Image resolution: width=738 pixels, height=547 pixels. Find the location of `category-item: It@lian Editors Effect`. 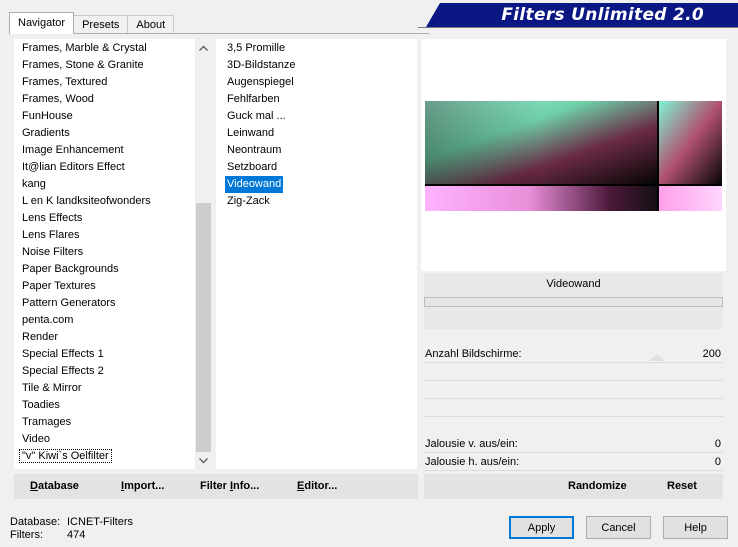

category-item: It@lian Editors Effect is located at coordinates (82, 167).